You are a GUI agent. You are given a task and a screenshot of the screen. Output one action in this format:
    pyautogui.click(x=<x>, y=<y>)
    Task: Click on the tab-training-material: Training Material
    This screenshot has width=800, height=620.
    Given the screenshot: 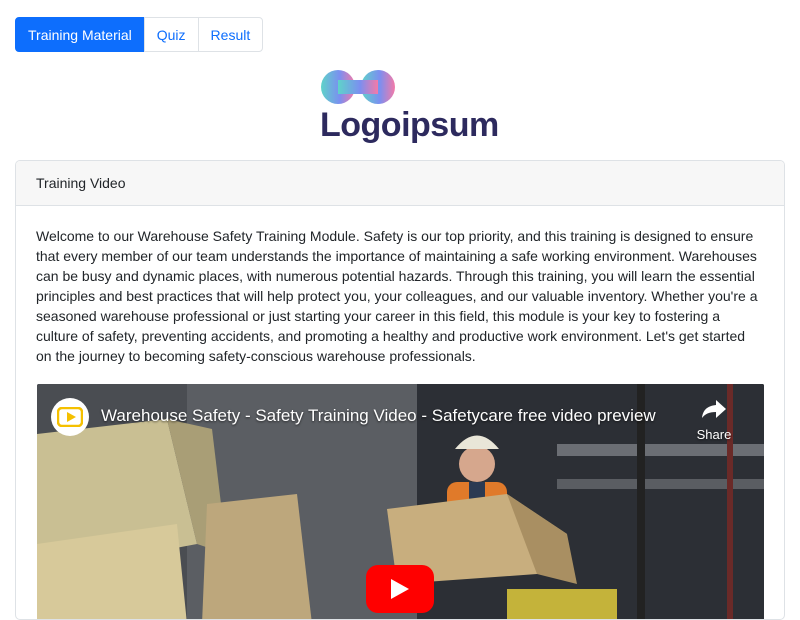 What is the action you would take?
    pyautogui.click(x=80, y=34)
    